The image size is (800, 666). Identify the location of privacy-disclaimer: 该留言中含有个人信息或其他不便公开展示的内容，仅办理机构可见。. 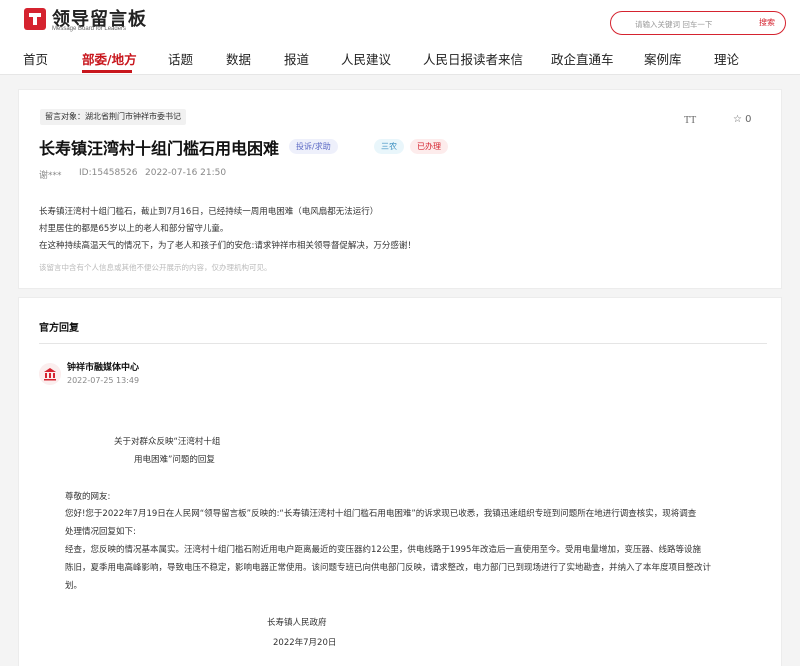
(155, 267).